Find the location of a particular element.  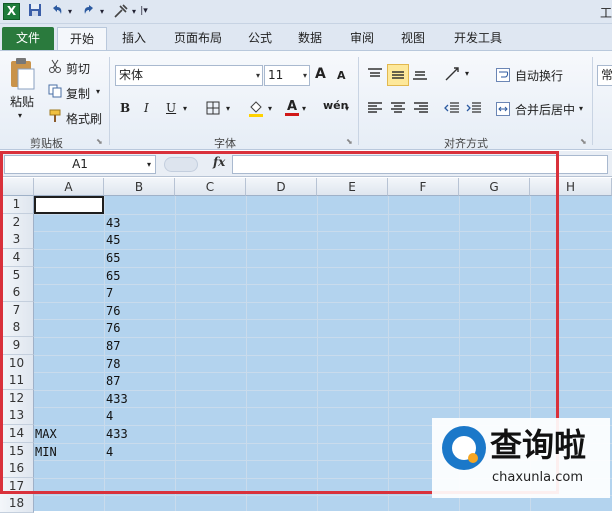

row-header: 18 is located at coordinates (17, 504).